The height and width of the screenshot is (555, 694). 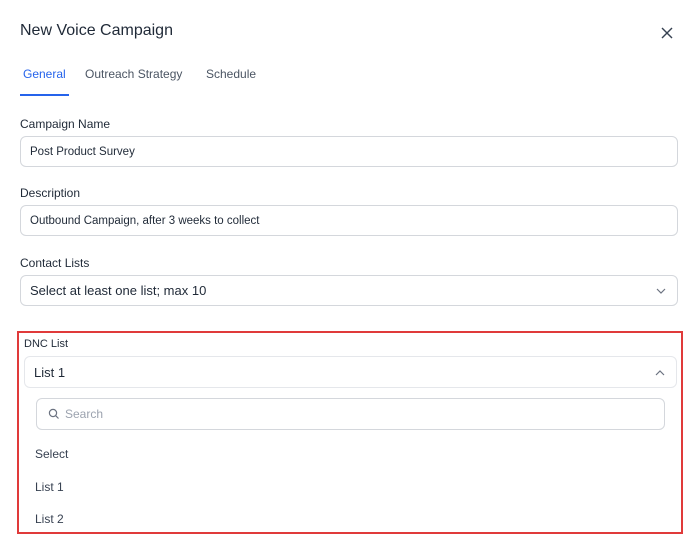 What do you see at coordinates (49, 519) in the screenshot?
I see `dnc-option-list-2: List 2` at bounding box center [49, 519].